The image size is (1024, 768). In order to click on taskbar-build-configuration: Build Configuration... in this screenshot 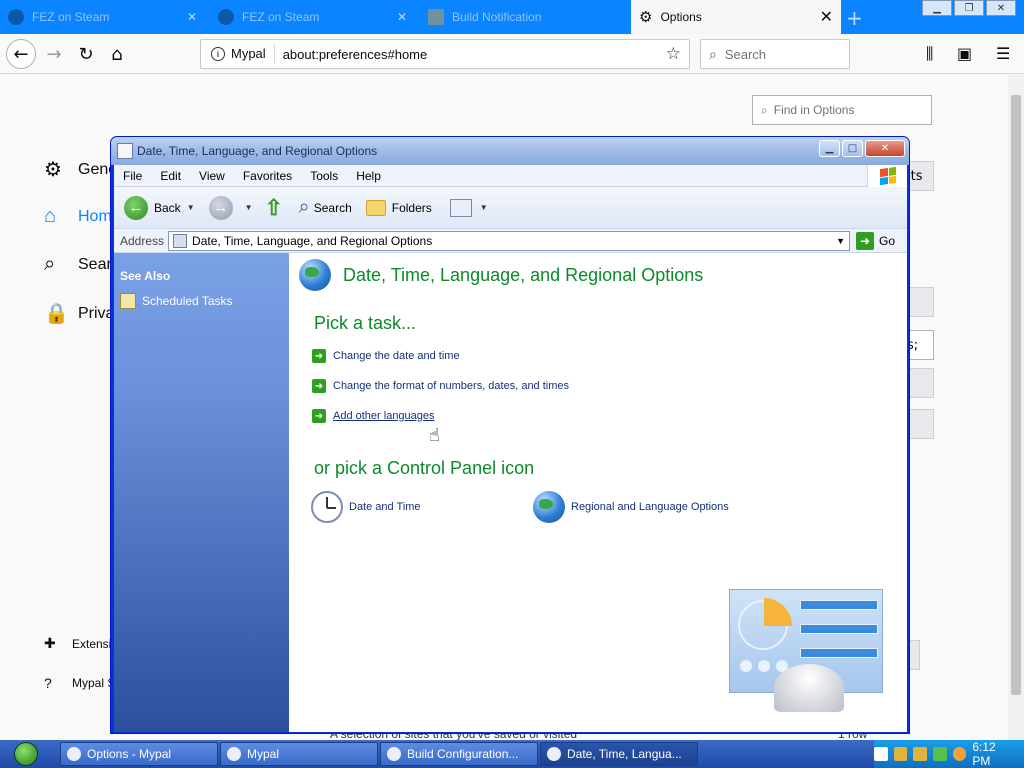, I will do `click(459, 754)`.